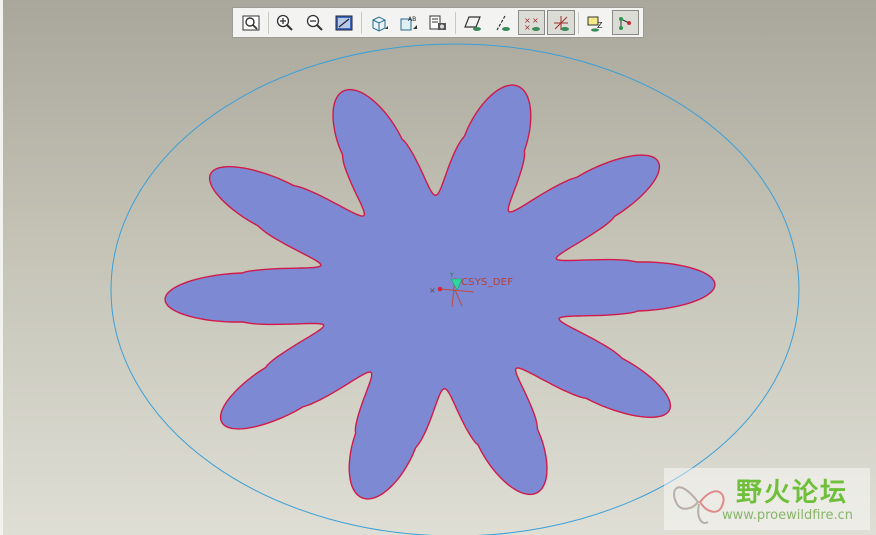 Image resolution: width=876 pixels, height=535 pixels. I want to click on spin-center-icon, so click(625, 23).